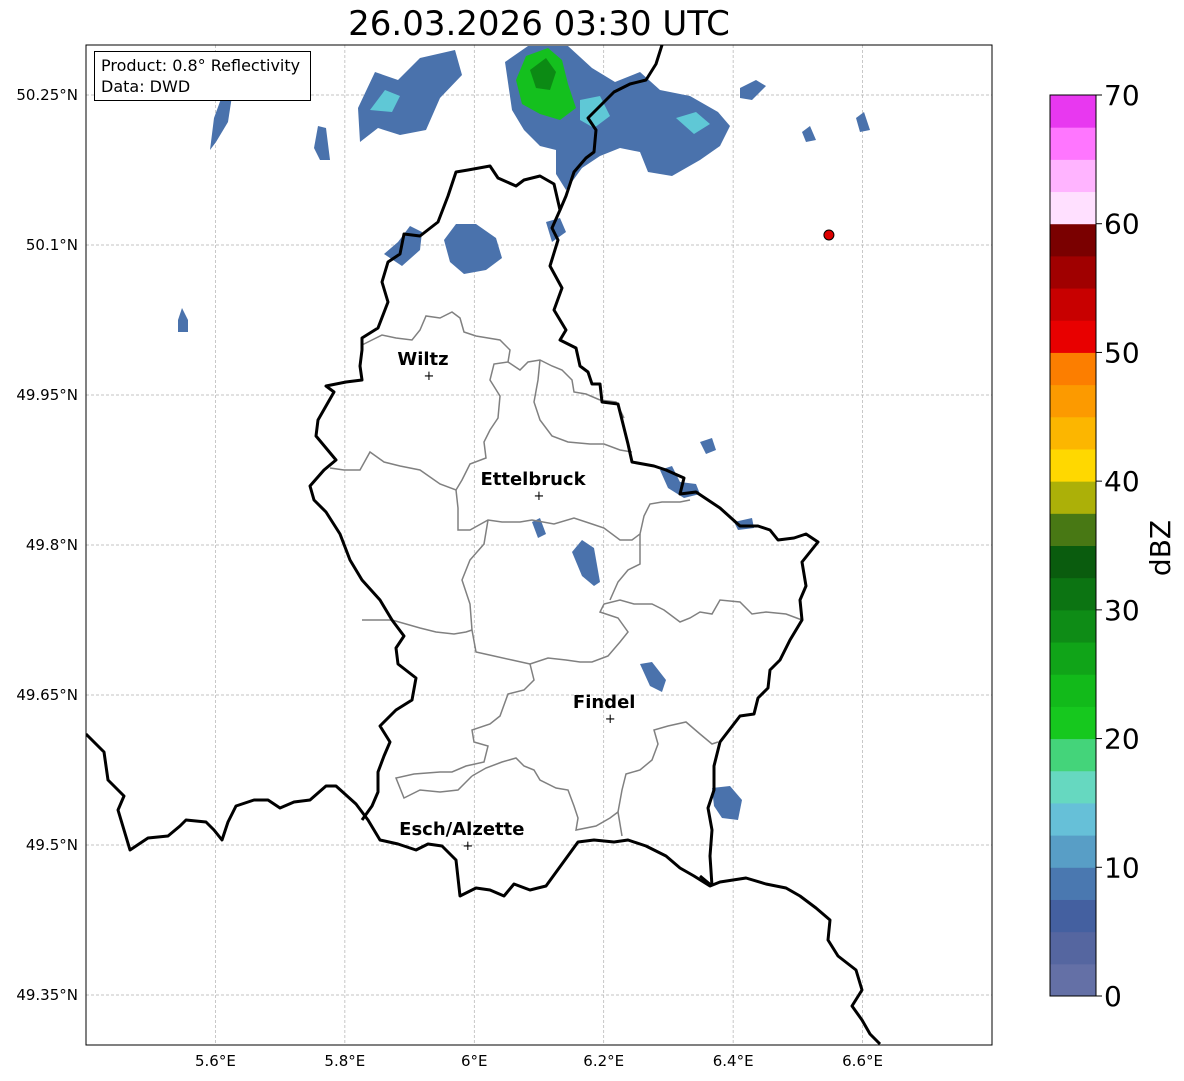  I want to click on colorbar: 0 10 20 30 40 50 60 70 dBZ, so click(1113, 546).